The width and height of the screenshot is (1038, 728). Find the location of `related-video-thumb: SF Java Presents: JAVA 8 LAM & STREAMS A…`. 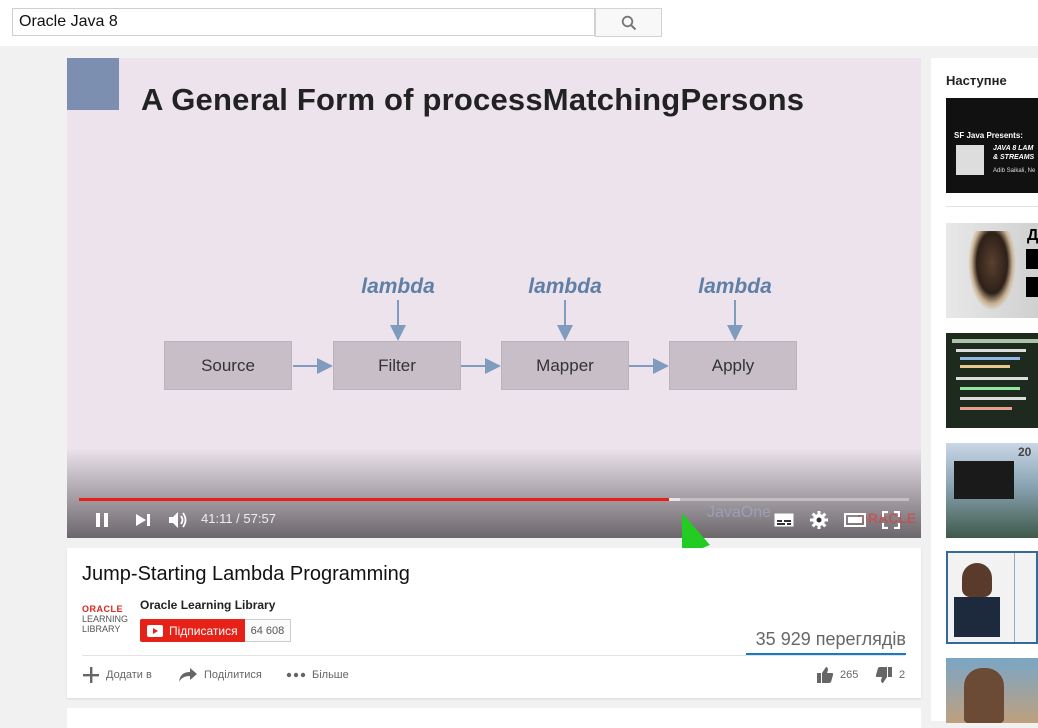

related-video-thumb: SF Java Presents: JAVA 8 LAM & STREAMS A… is located at coordinates (992, 145).